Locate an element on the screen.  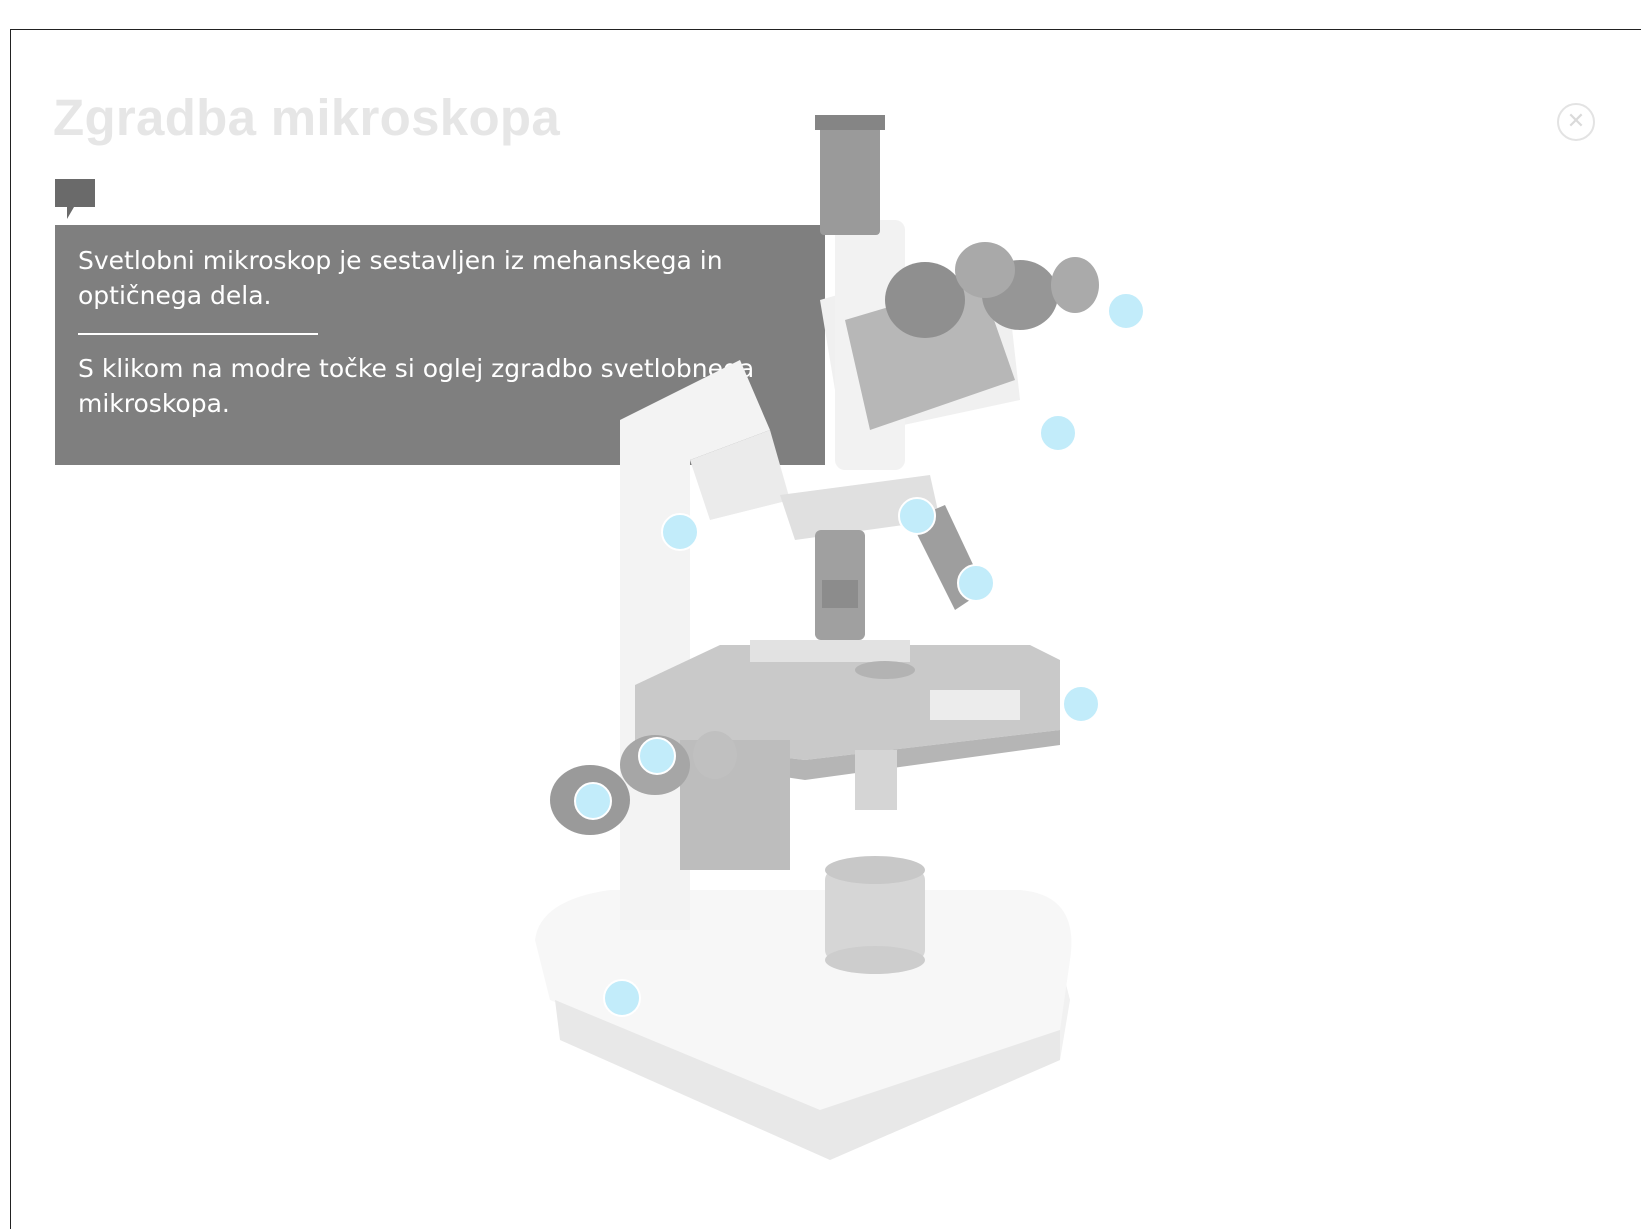
info-divider is located at coordinates (198, 334).